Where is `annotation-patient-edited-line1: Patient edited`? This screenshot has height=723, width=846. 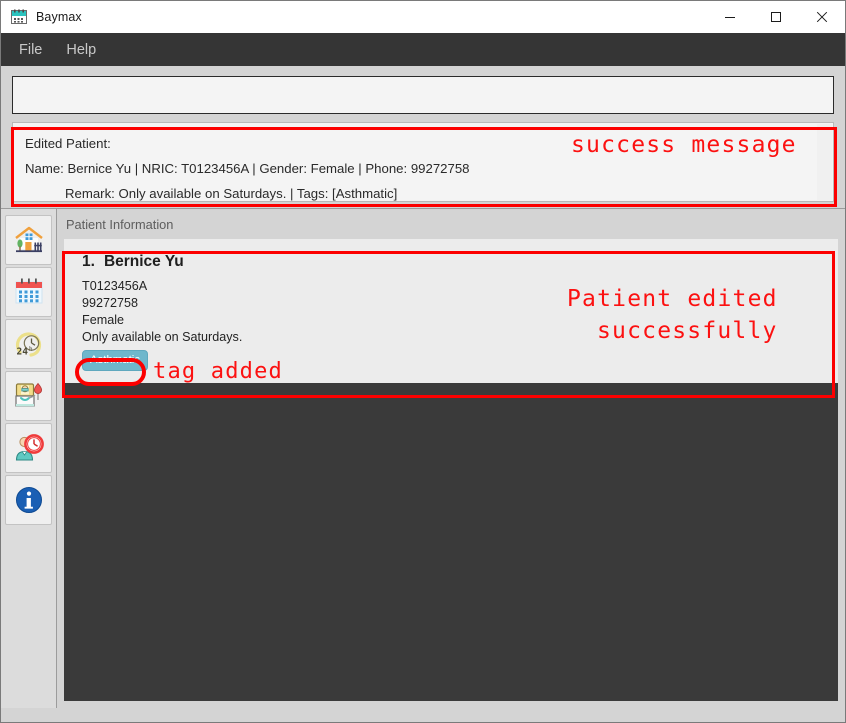
annotation-patient-edited-line1: Patient edited is located at coordinates (672, 299).